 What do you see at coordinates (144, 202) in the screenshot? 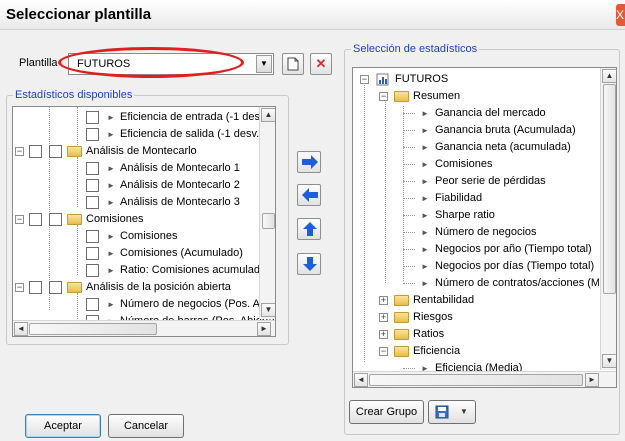
I see `list-item: ► Análisis de Montecarlo 3` at bounding box center [144, 202].